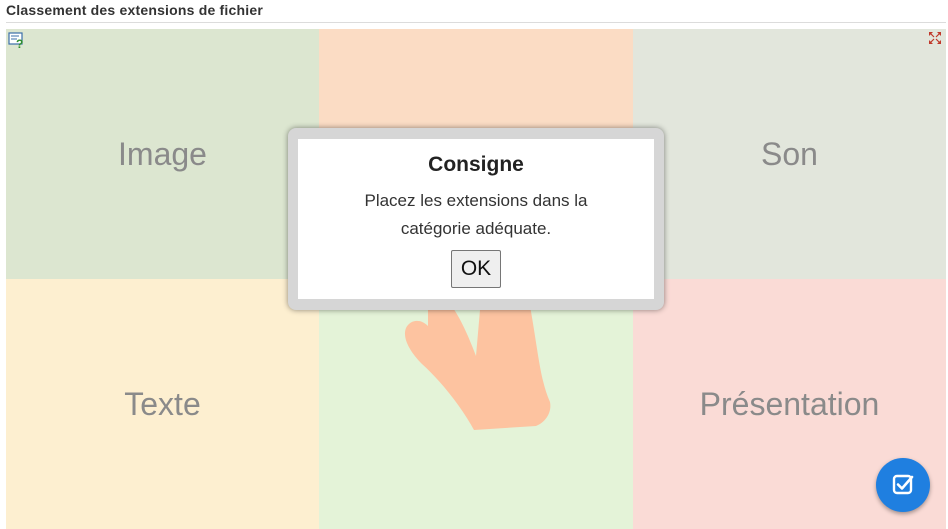 Image resolution: width=948 pixels, height=529 pixels. I want to click on category-label: Présentation, so click(789, 403).